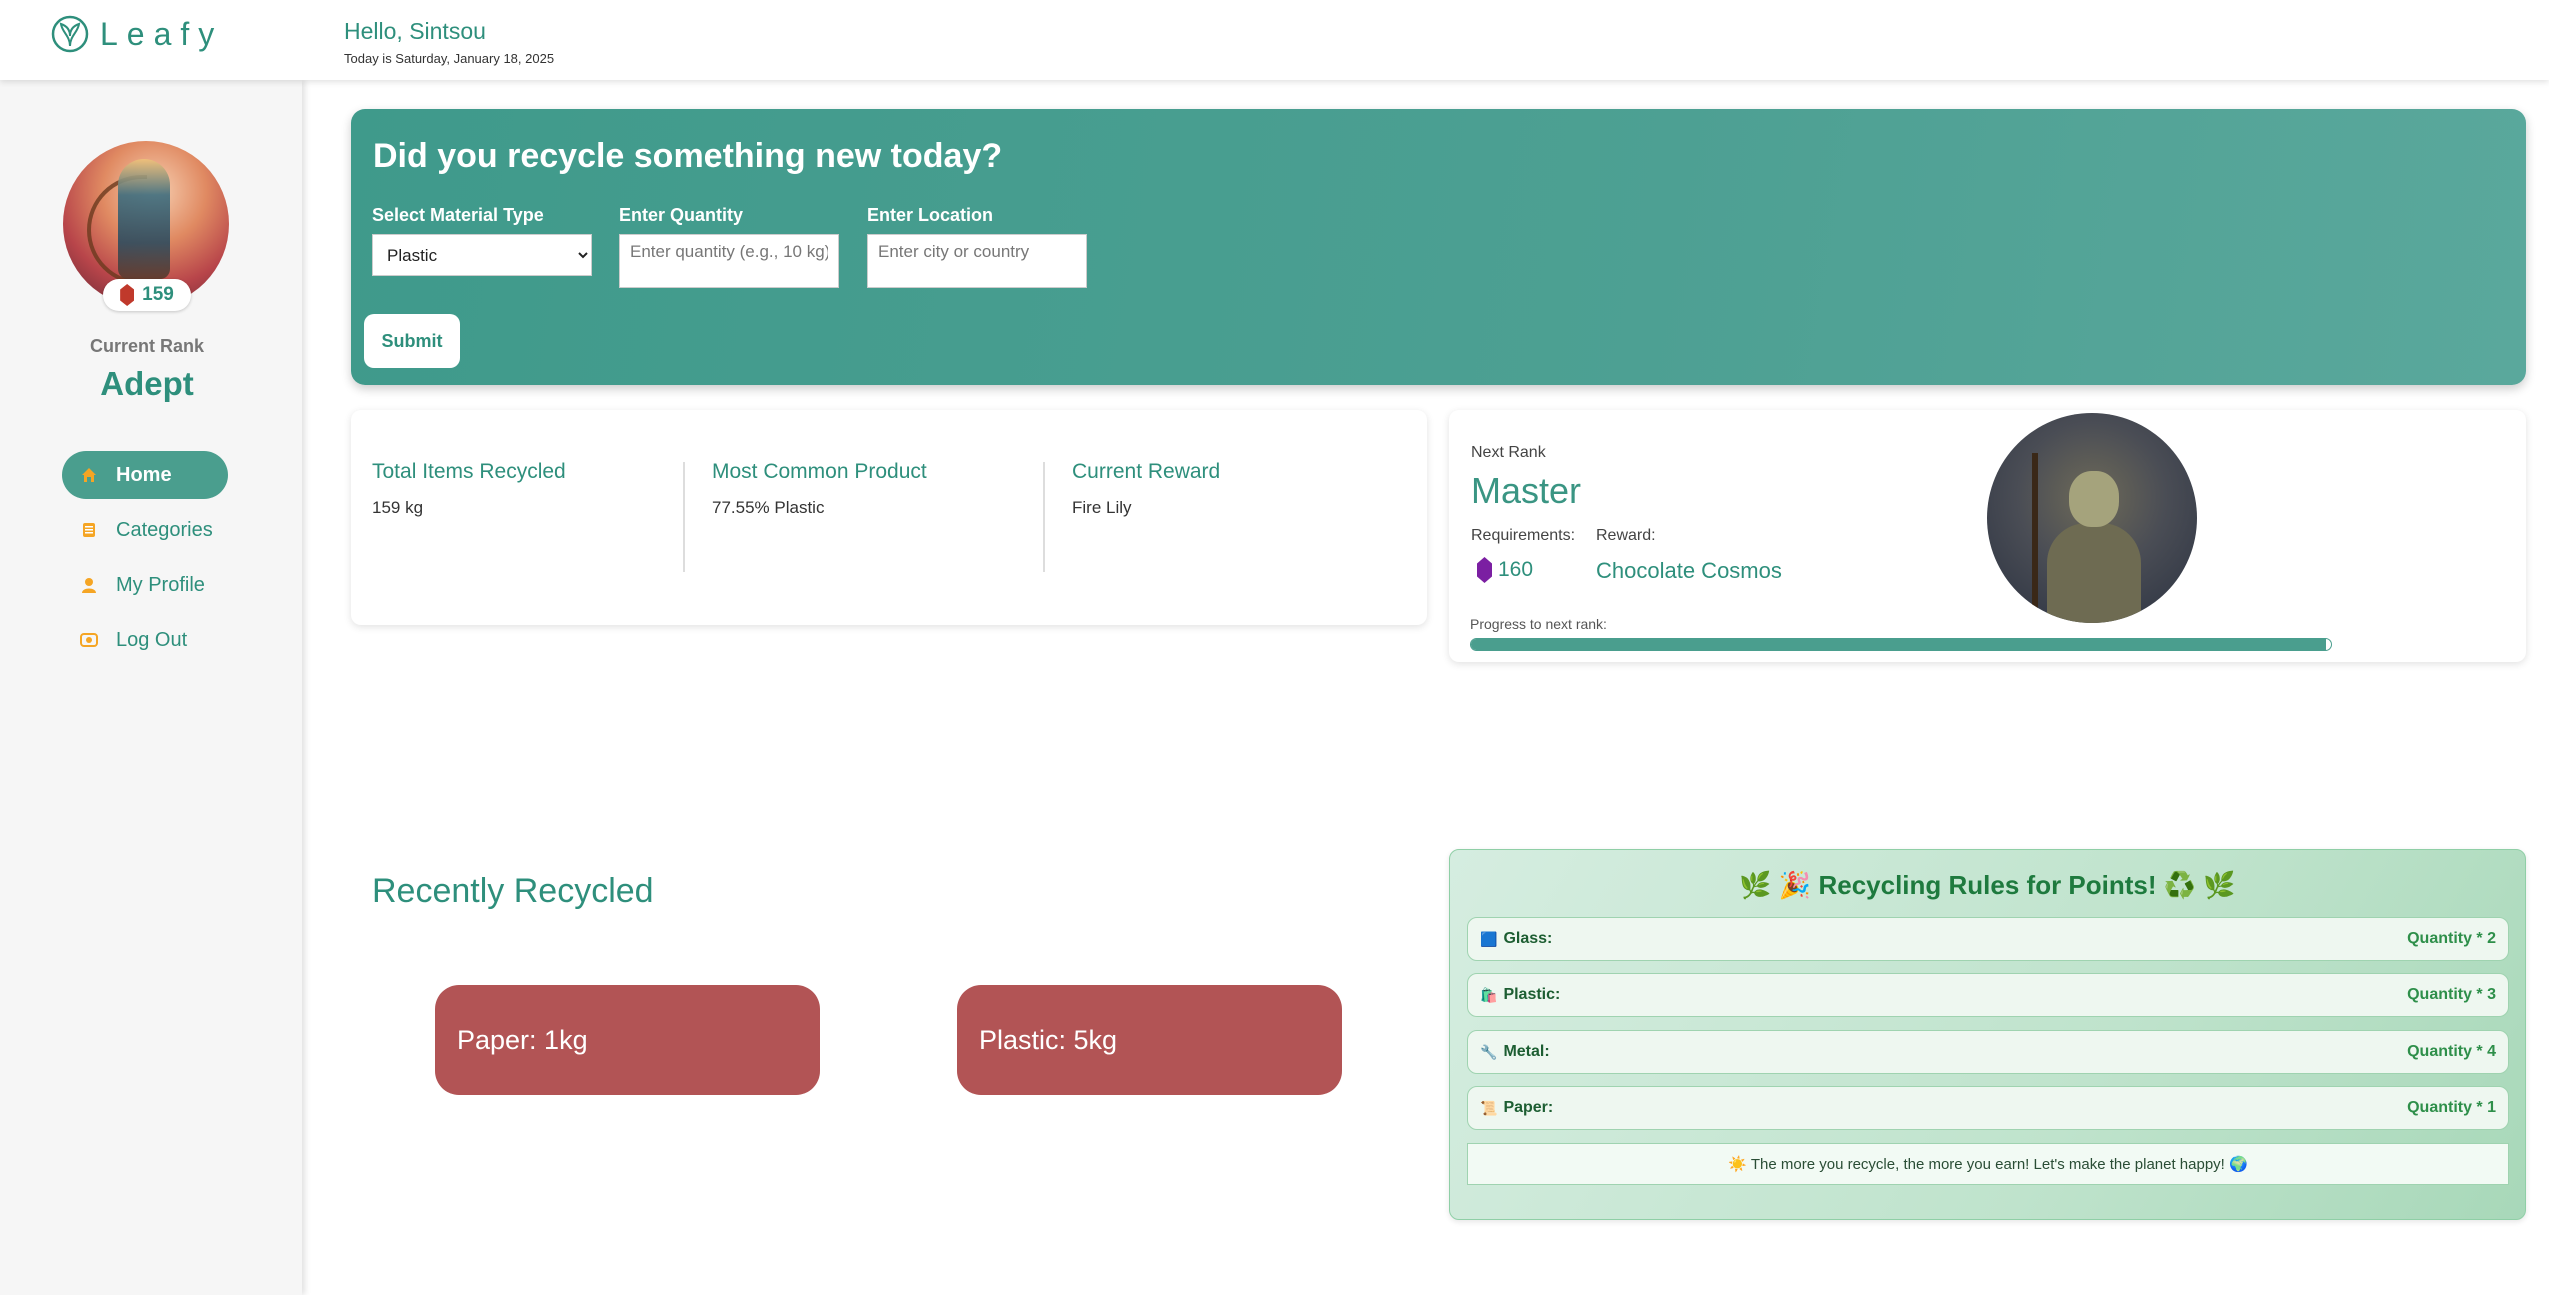  What do you see at coordinates (688, 156) in the screenshot?
I see `recycle-form-title: Did you recycle something new today?` at bounding box center [688, 156].